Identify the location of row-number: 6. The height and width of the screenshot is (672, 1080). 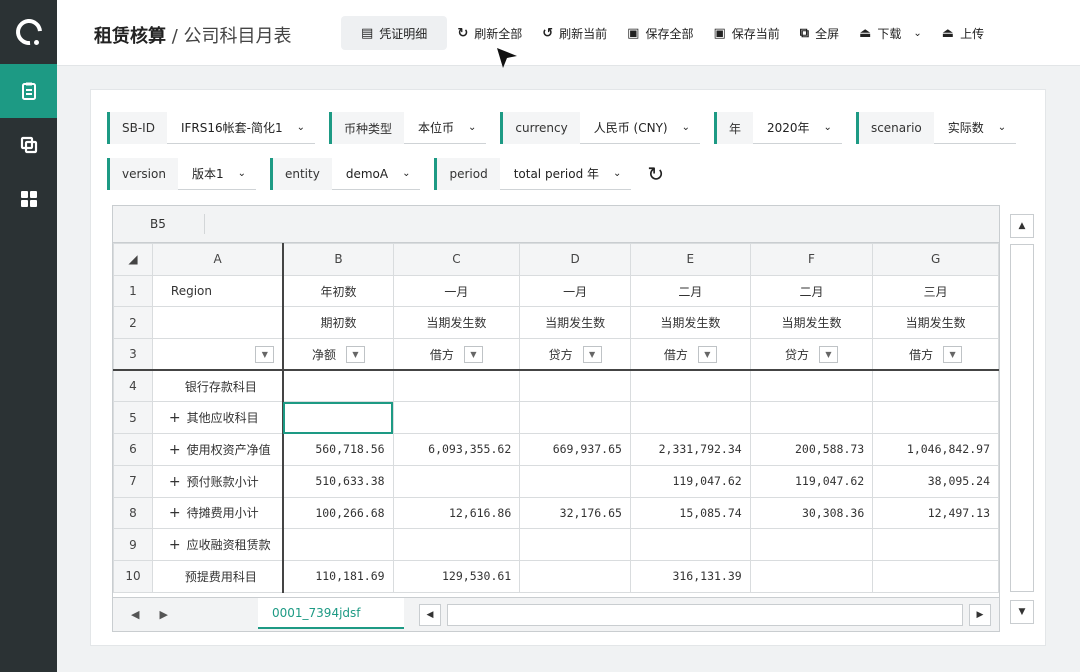
(133, 449).